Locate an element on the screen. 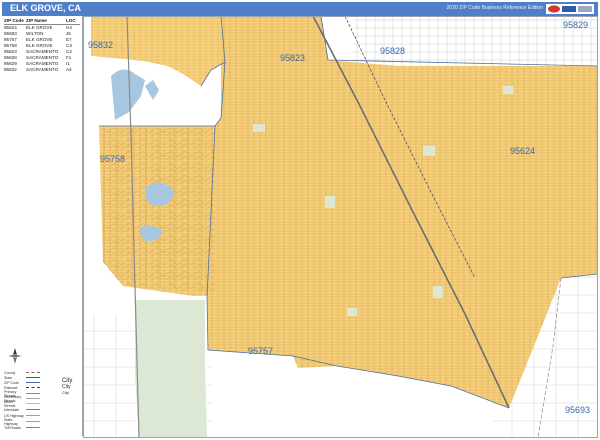 This screenshot has width=600, height=440. zip-label-95758: 95758 is located at coordinates (112, 159).